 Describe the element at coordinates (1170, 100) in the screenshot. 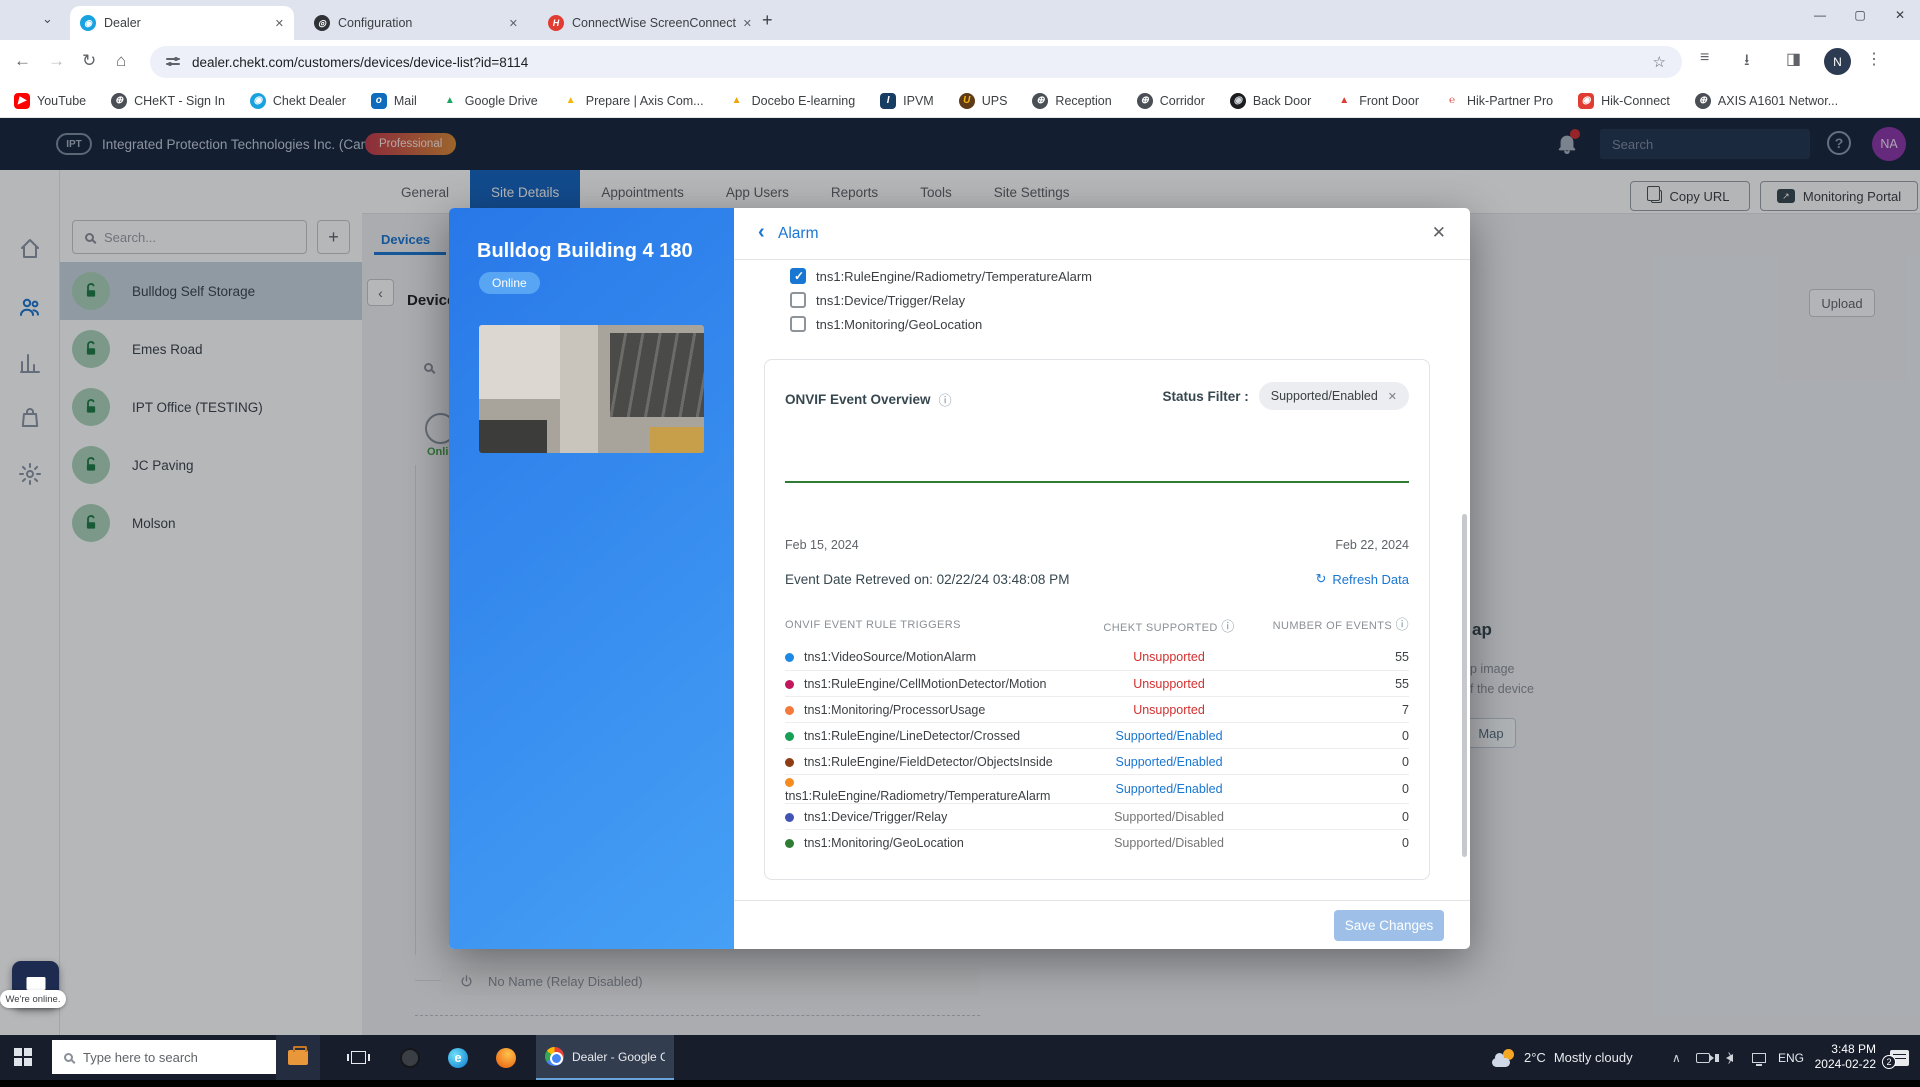

I see `bookmark-item: ⊕ Corridor` at that location.